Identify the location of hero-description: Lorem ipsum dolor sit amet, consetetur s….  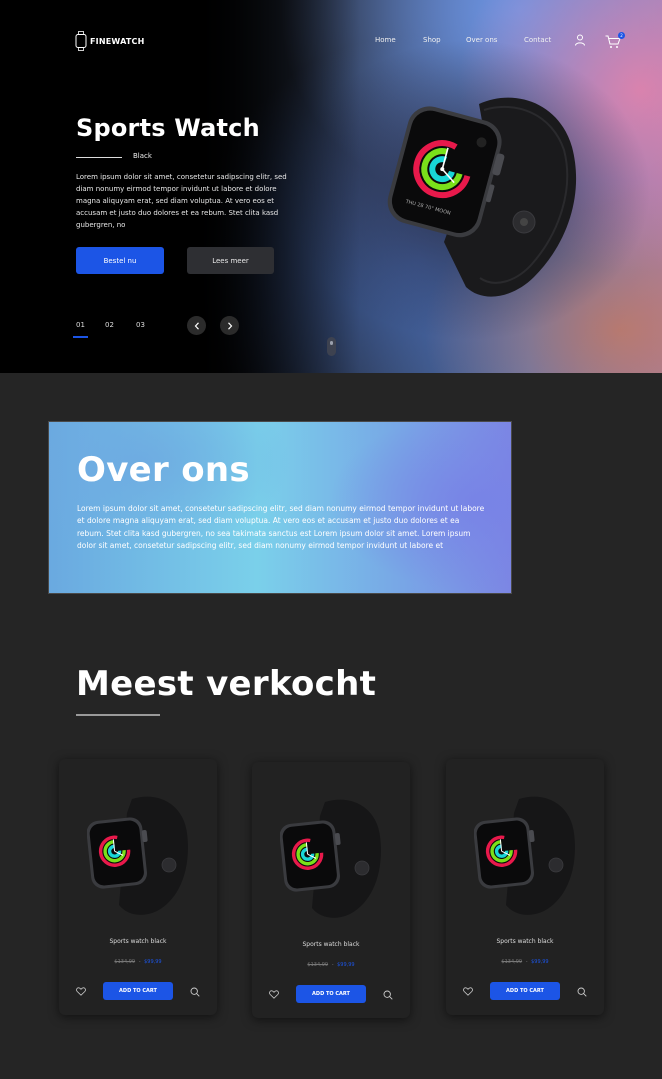
(181, 201).